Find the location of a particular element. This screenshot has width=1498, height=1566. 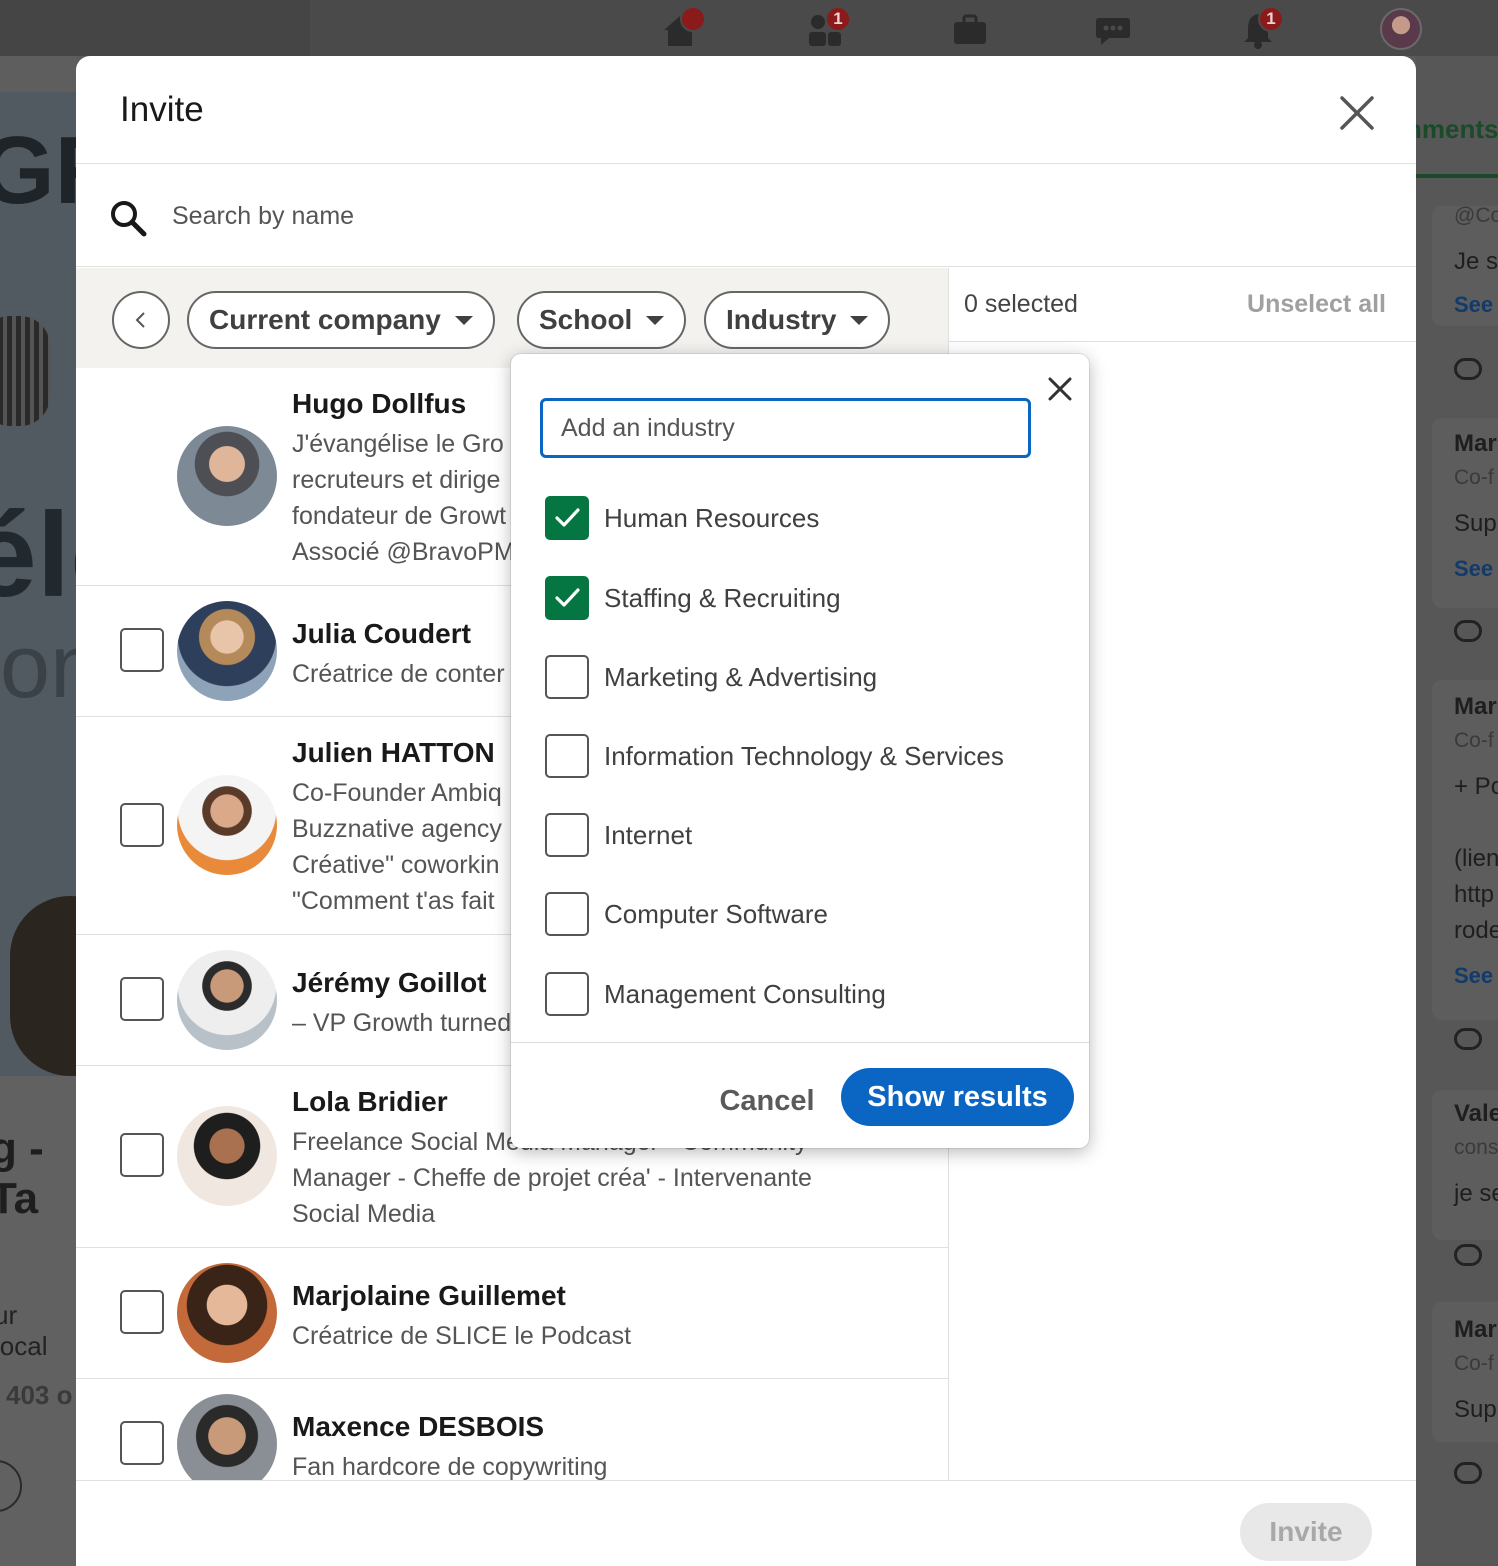

filter-back-button is located at coordinates (141, 320).